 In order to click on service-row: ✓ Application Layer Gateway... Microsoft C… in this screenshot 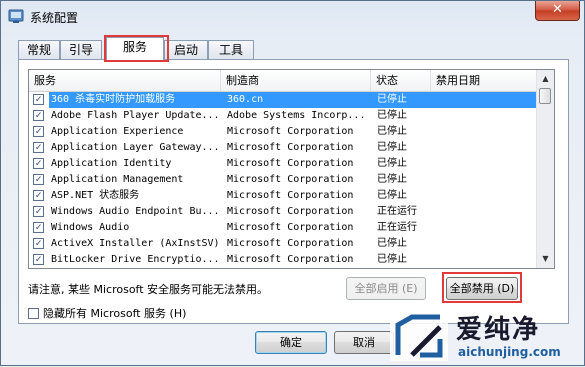, I will do `click(283, 148)`.